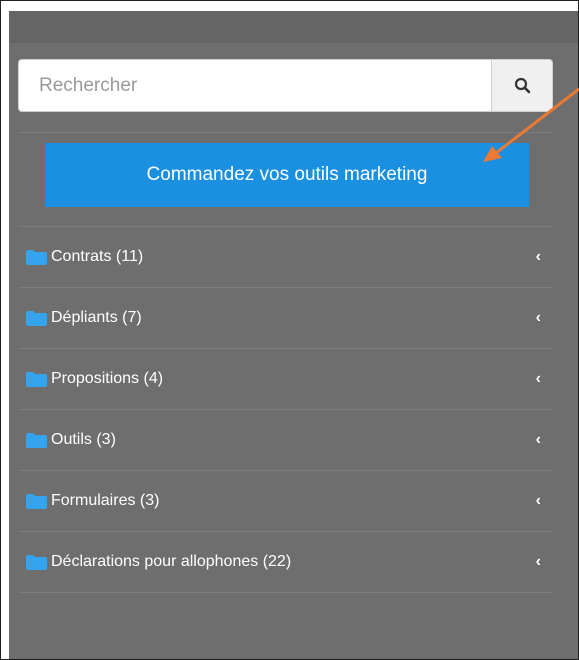  What do you see at coordinates (96, 317) in the screenshot?
I see `menu-item-label: Dépliants (7)` at bounding box center [96, 317].